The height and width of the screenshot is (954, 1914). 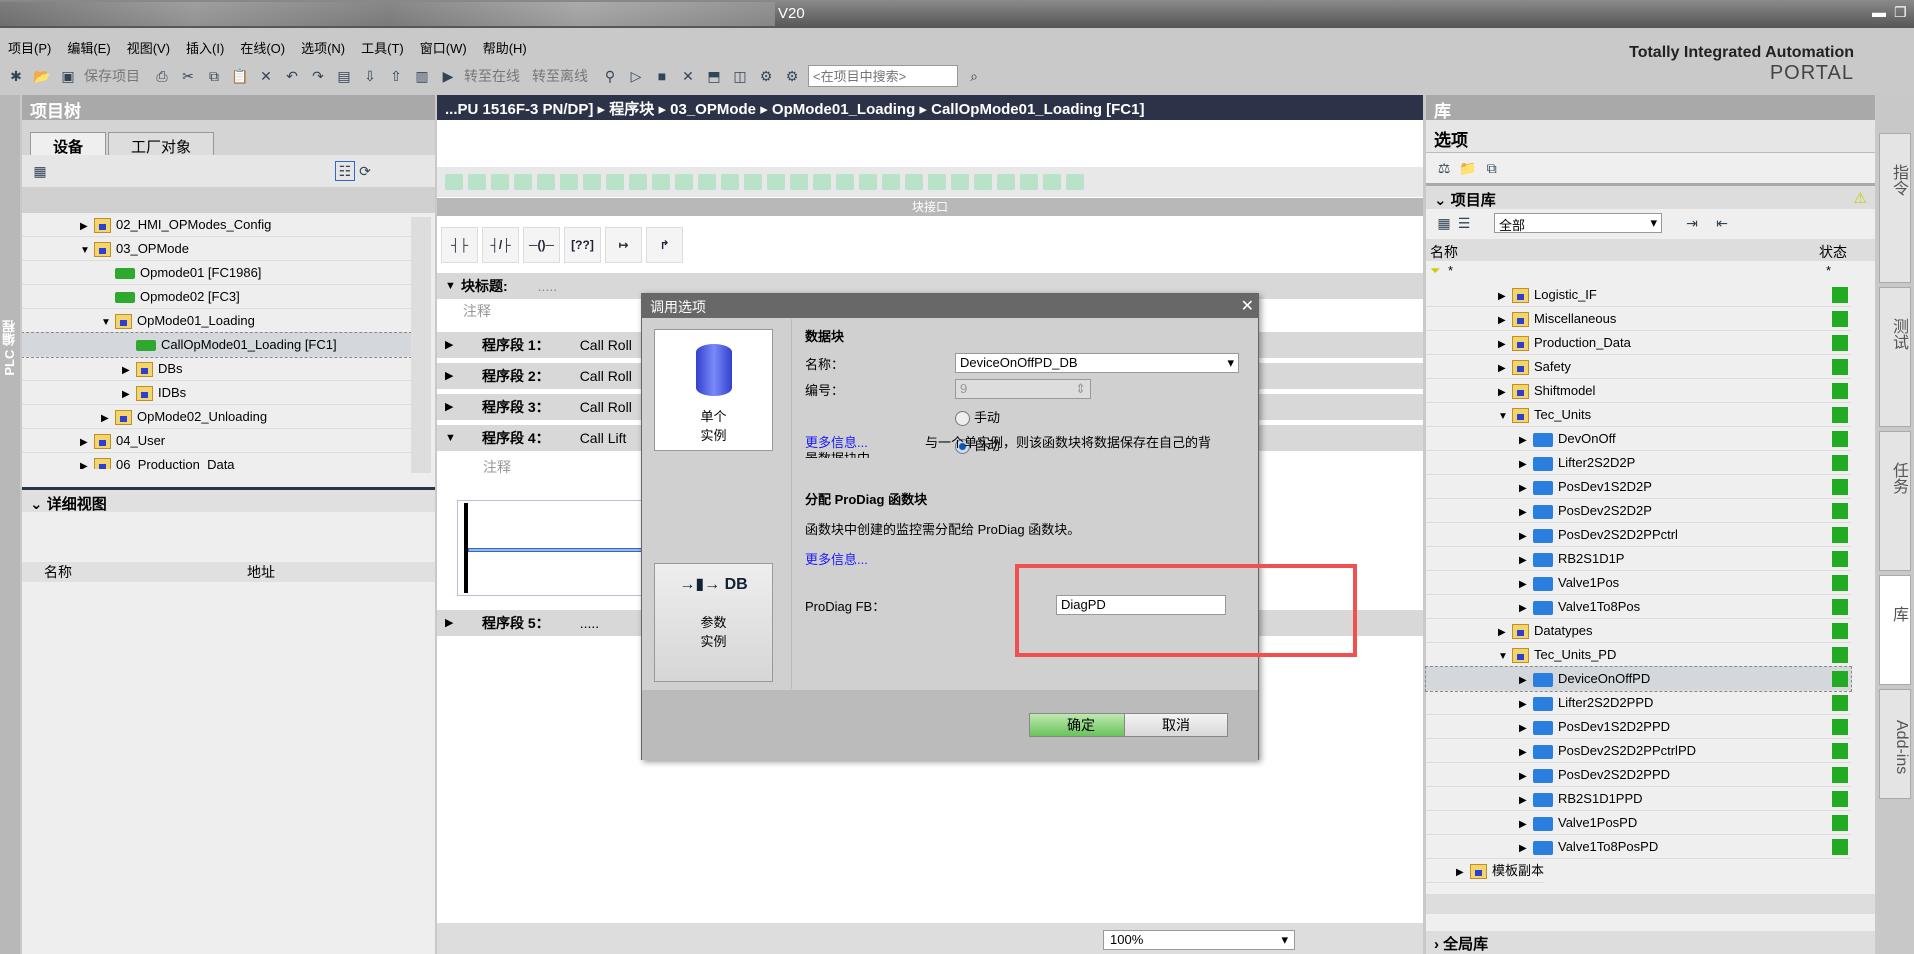 I want to click on crumb: CallOpMode01_Loading [FC1], so click(x=1037, y=109).